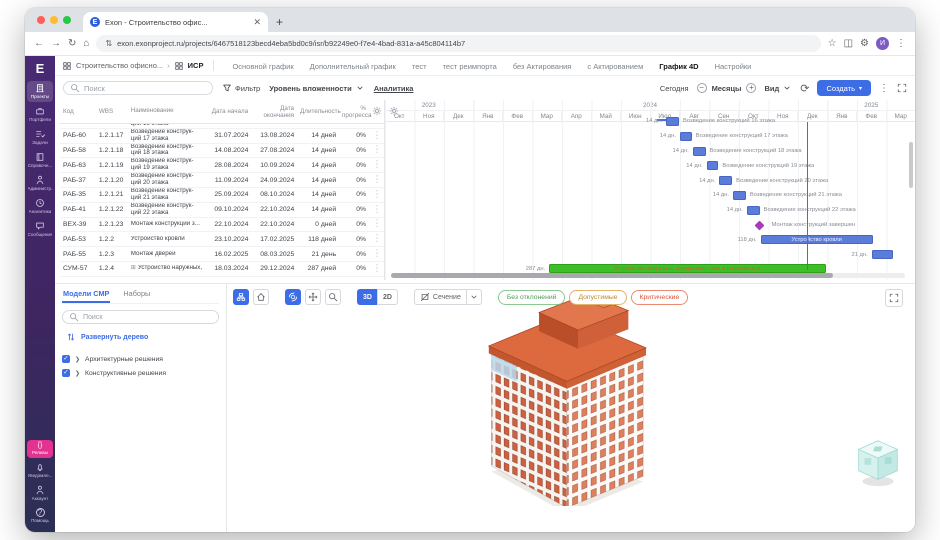 This screenshot has height=540, width=940. I want to click on tab-с Актированием: с Актированием, so click(615, 66).